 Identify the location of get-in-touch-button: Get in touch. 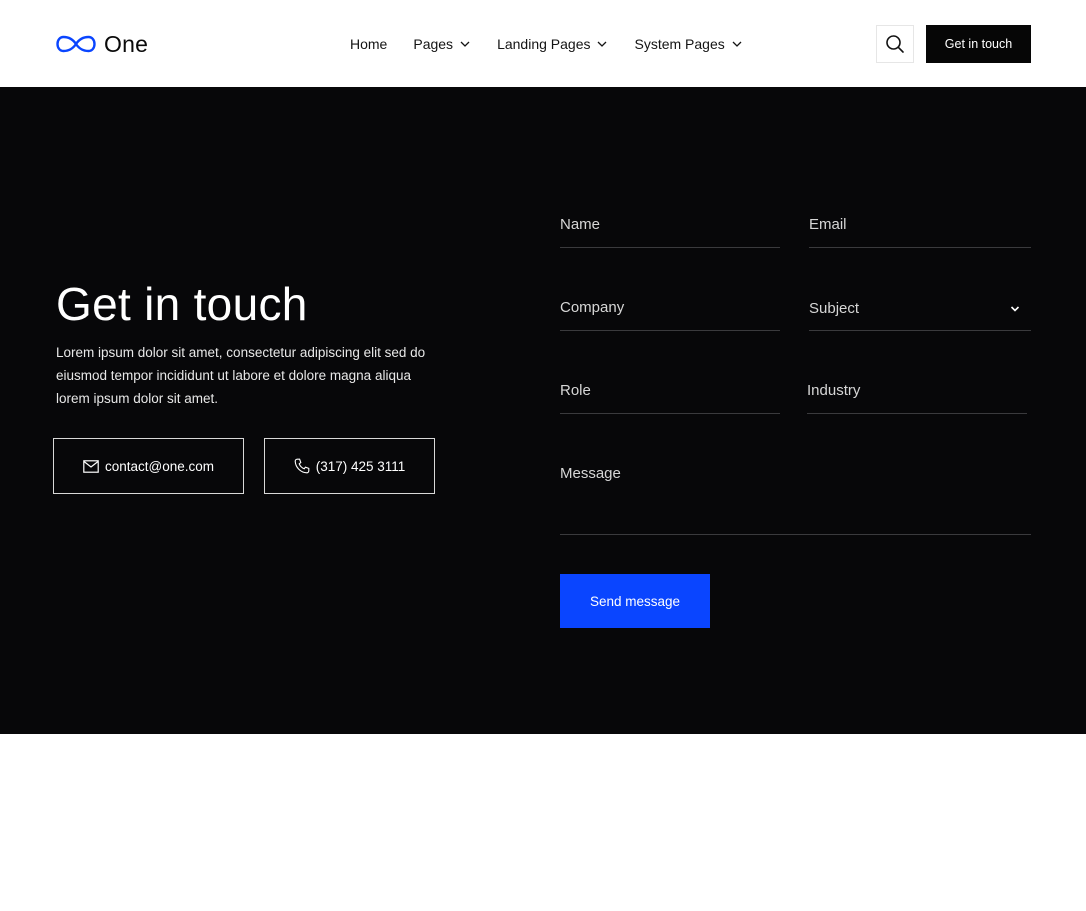
(978, 44).